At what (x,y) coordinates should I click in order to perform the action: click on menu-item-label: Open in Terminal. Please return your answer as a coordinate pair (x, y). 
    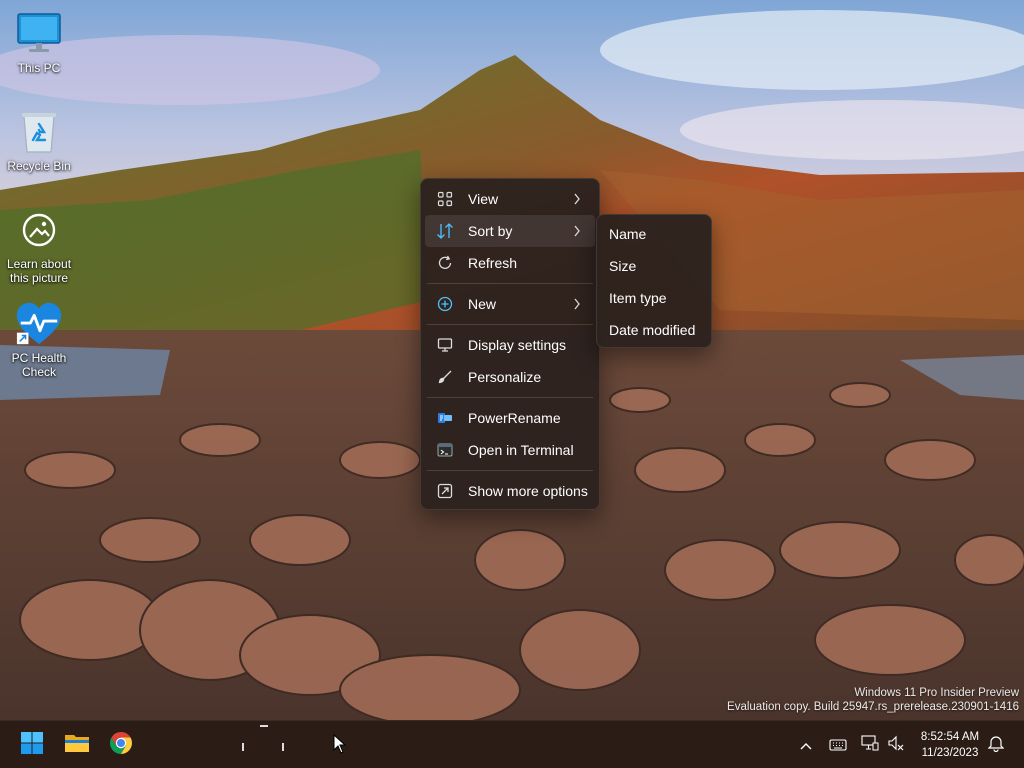
    Looking at the image, I should click on (521, 450).